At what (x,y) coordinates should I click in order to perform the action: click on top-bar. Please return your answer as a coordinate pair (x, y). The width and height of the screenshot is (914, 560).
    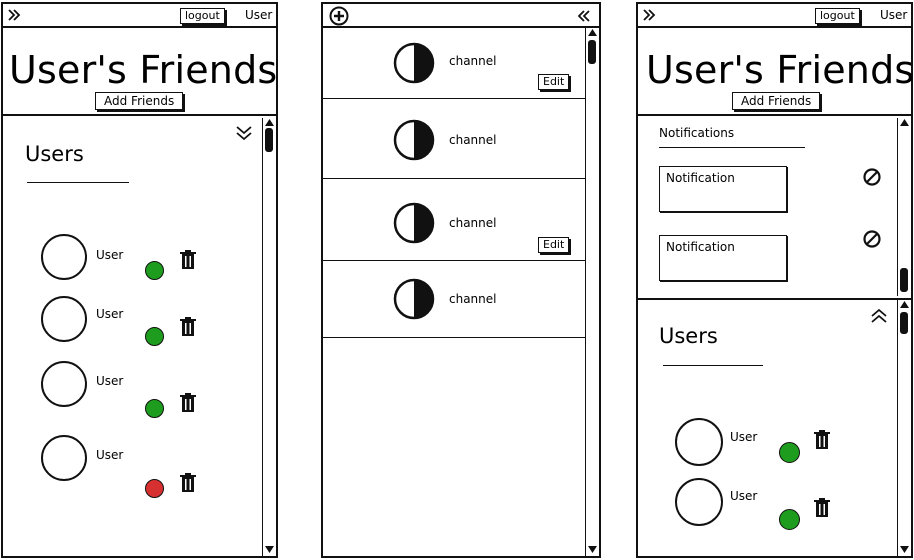
    Looking at the image, I should click on (461, 16).